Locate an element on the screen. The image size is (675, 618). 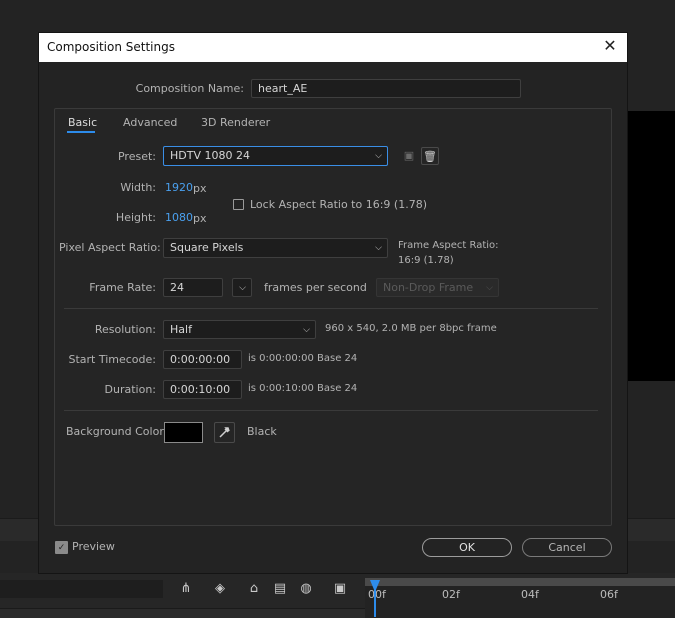
app-background is located at coordinates (337, 16).